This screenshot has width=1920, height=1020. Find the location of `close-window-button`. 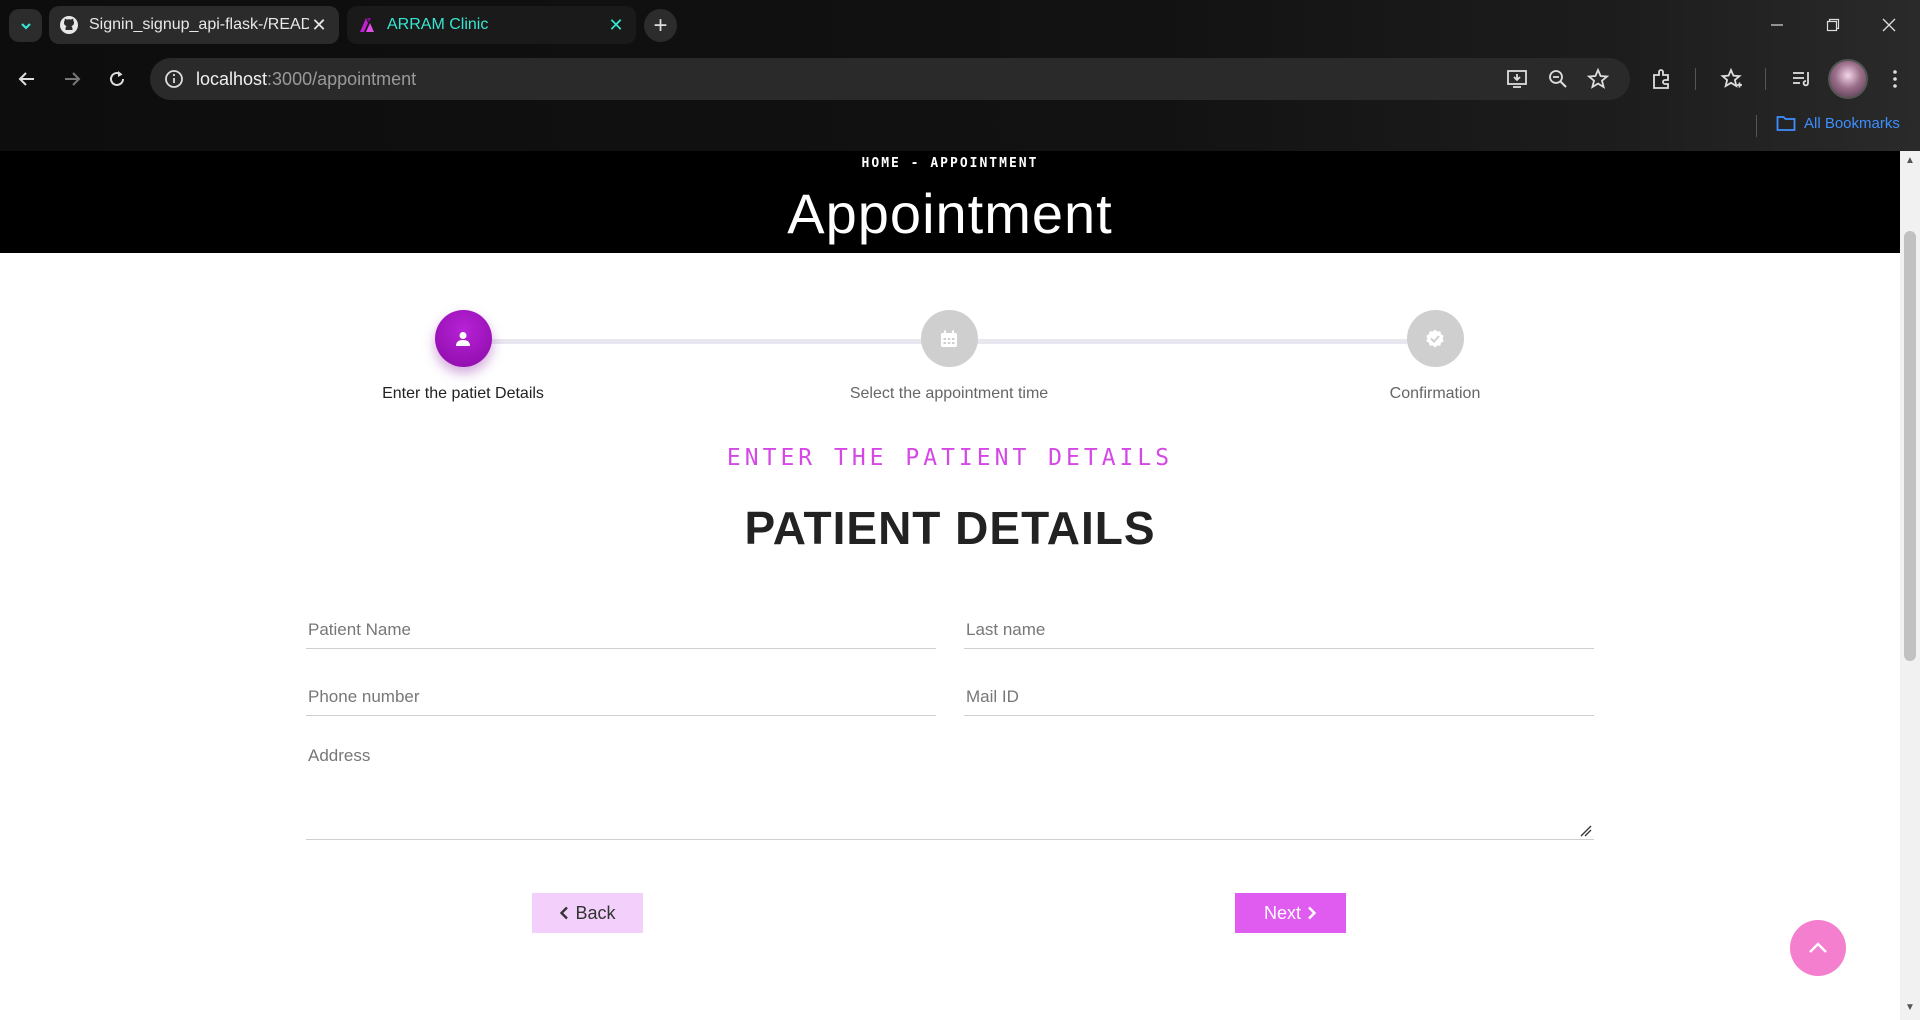

close-window-button is located at coordinates (1889, 25).